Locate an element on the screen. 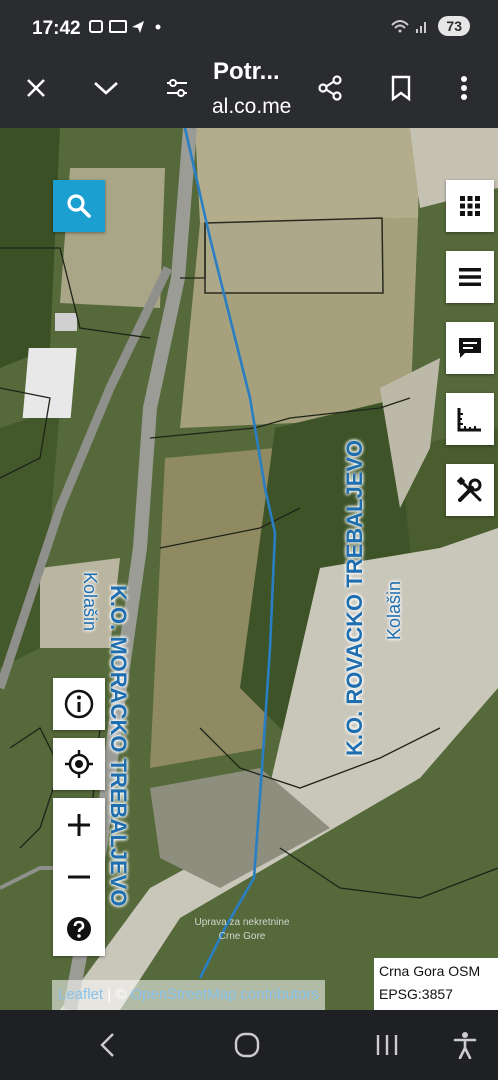 This screenshot has width=498, height=1080. plus-icon is located at coordinates (79, 825).